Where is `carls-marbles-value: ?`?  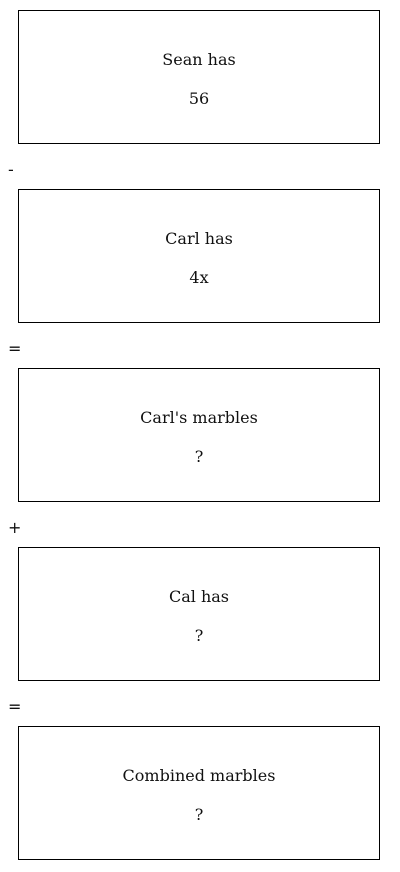 carls-marbles-value: ? is located at coordinates (199, 456).